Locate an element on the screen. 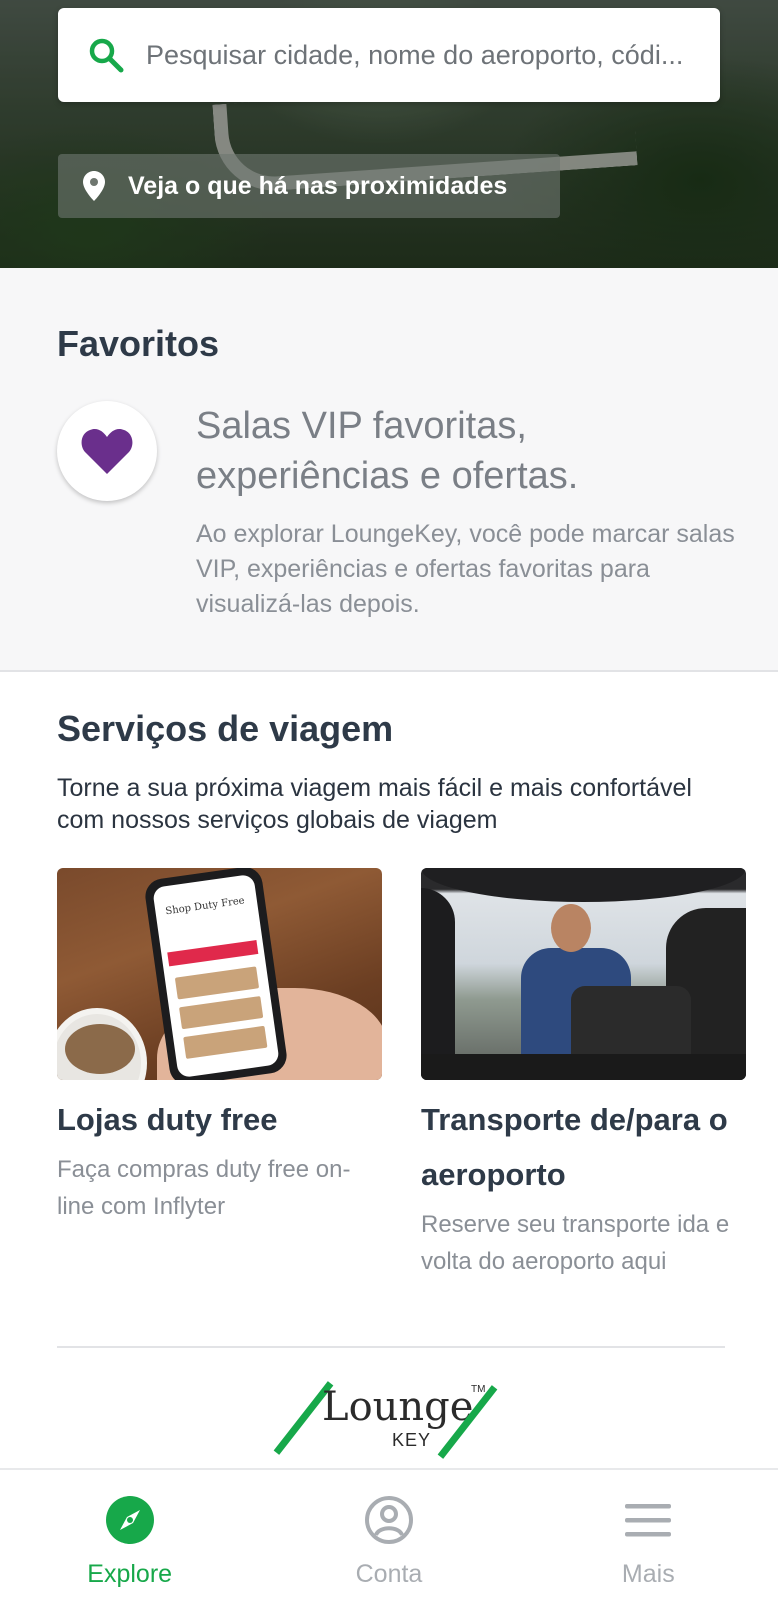  person-head is located at coordinates (571, 928).